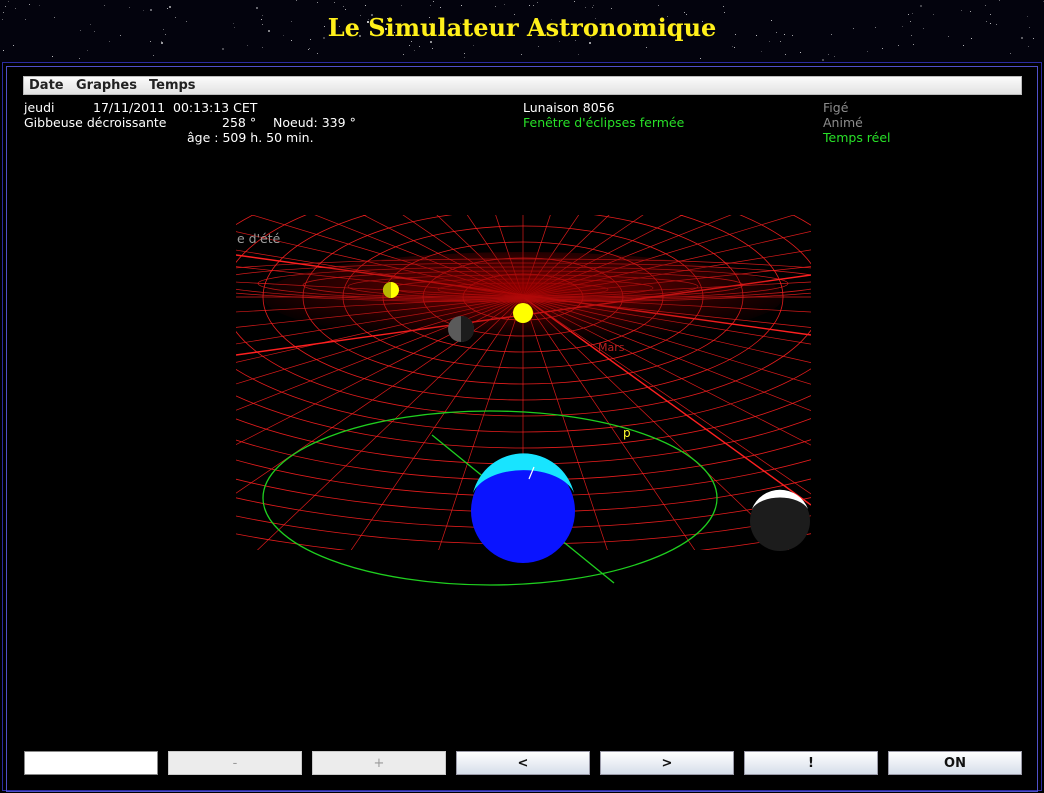 The image size is (1044, 793). What do you see at coordinates (569, 107) in the screenshot?
I see `lunation-text: Lunaison 8056` at bounding box center [569, 107].